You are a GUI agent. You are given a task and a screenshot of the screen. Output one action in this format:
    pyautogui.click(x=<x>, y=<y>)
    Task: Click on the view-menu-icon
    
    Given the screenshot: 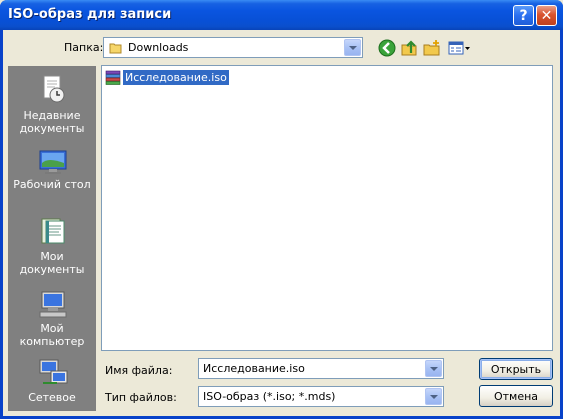 What is the action you would take?
    pyautogui.click(x=459, y=48)
    